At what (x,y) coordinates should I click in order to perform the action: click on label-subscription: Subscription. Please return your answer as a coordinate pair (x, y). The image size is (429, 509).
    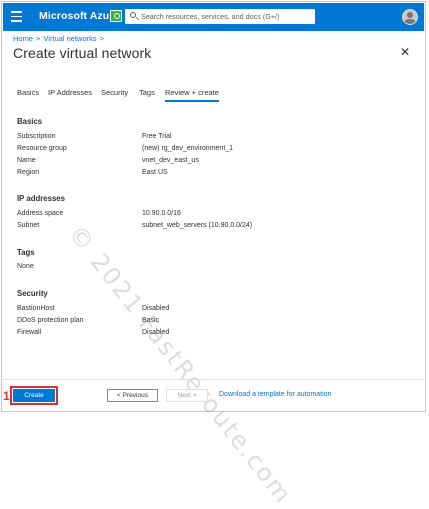
    Looking at the image, I should click on (36, 136).